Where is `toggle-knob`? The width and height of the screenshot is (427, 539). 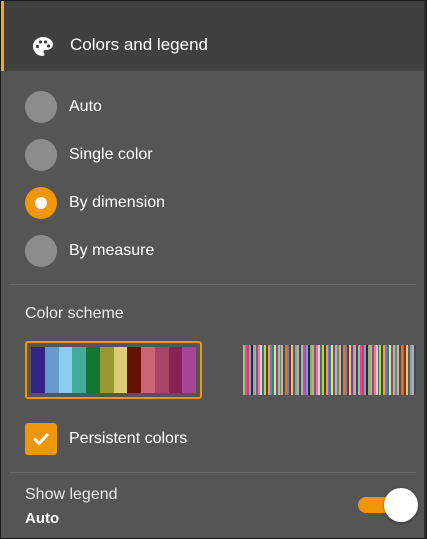
toggle-knob is located at coordinates (401, 505).